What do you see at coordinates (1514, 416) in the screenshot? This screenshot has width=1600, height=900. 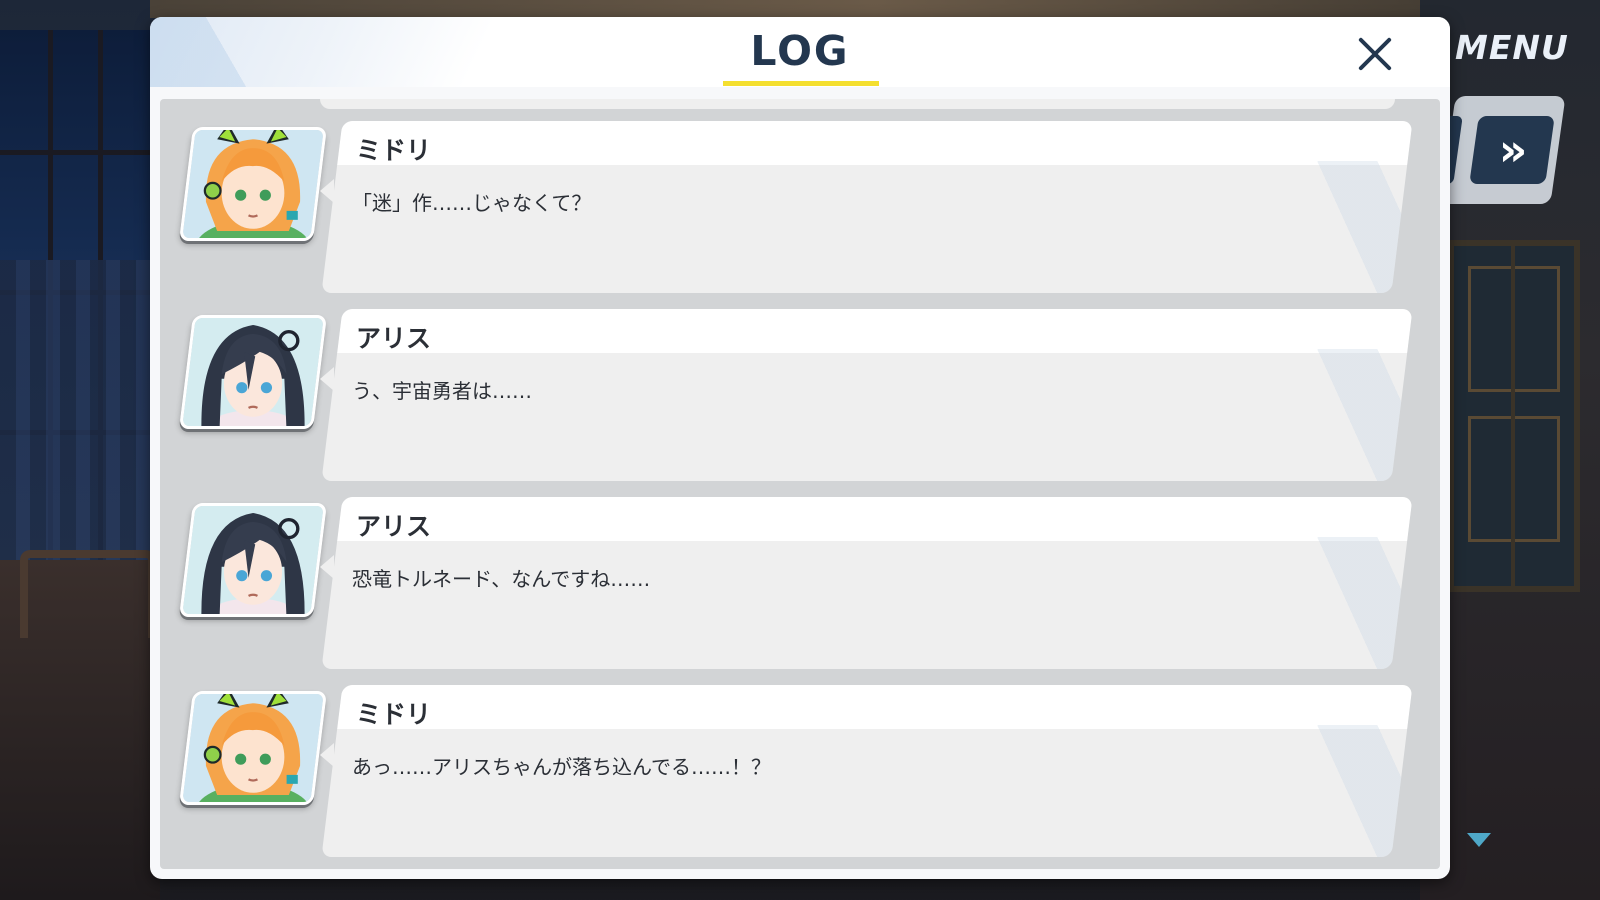 I see `background-door` at bounding box center [1514, 416].